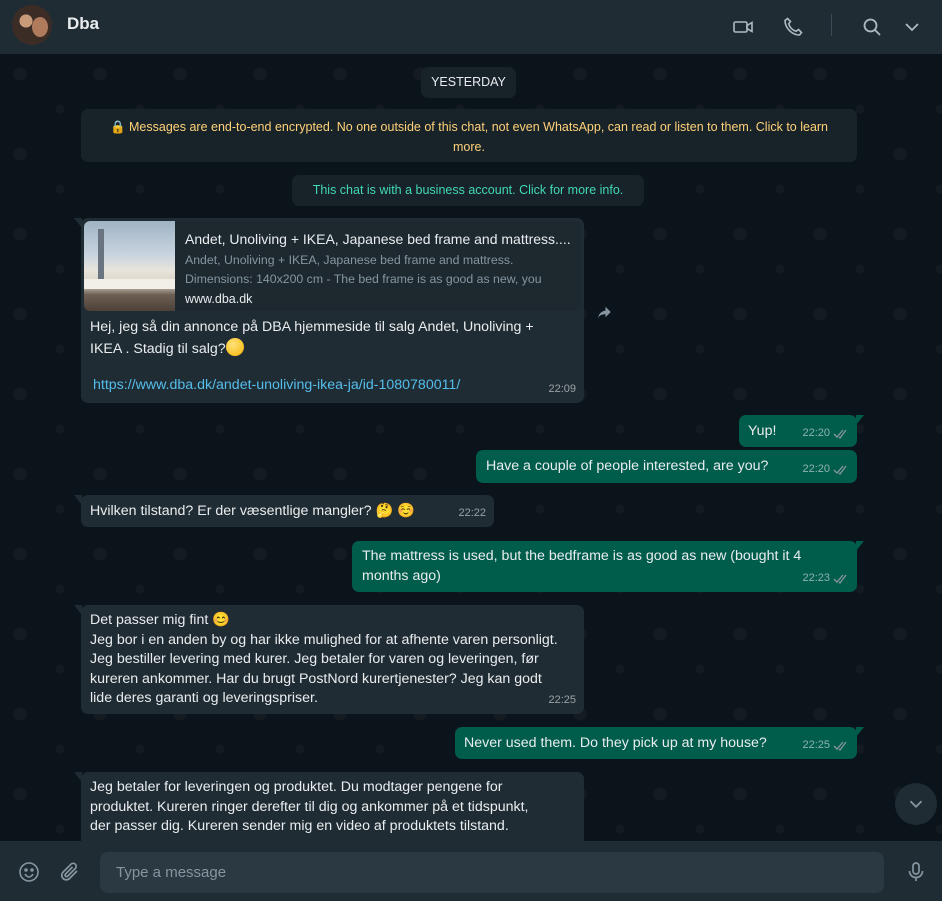  I want to click on composer, so click(471, 871).